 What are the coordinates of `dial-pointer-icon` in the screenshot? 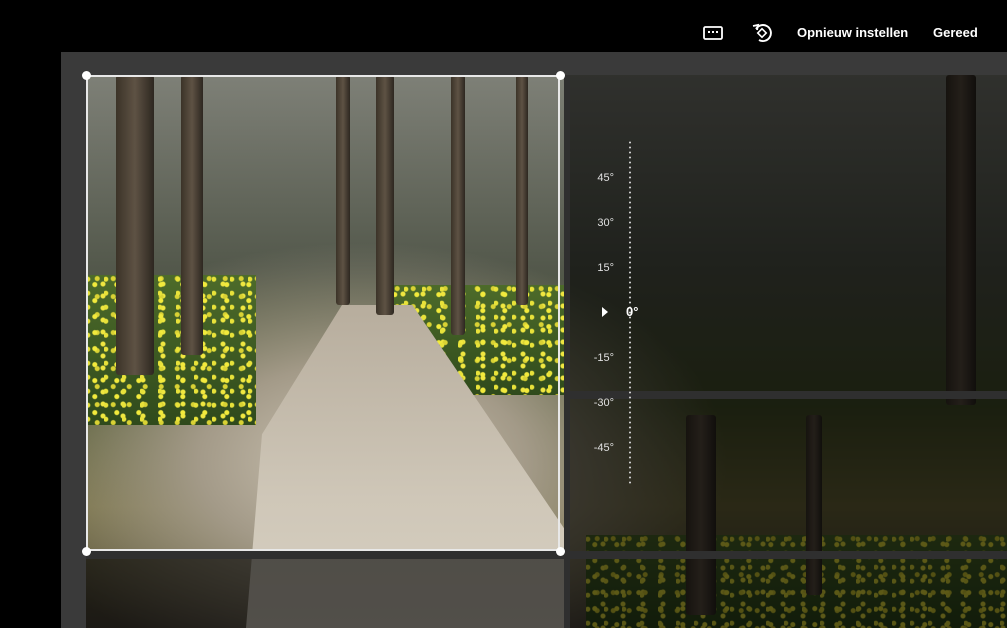 It's located at (605, 312).